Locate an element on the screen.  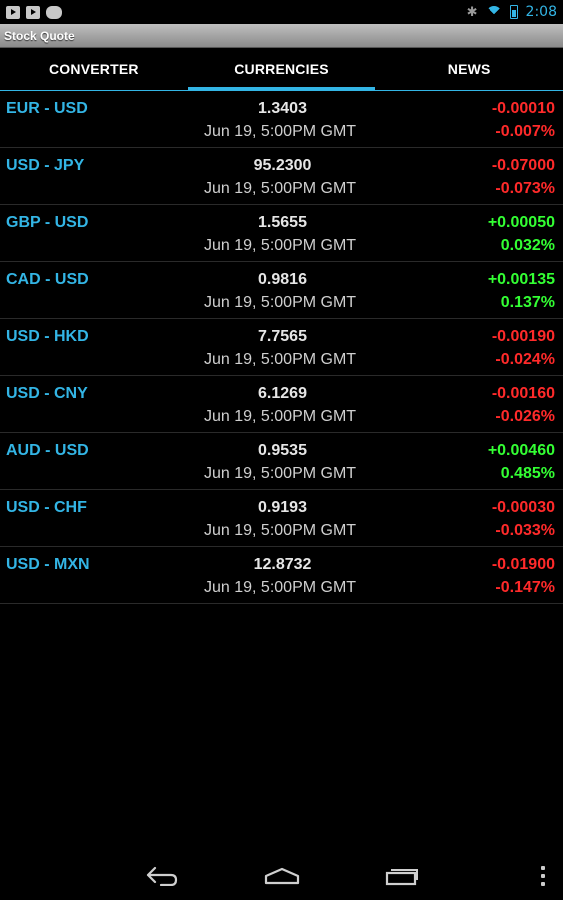
price-wrap: 1.3403 is located at coordinates (281, 109).